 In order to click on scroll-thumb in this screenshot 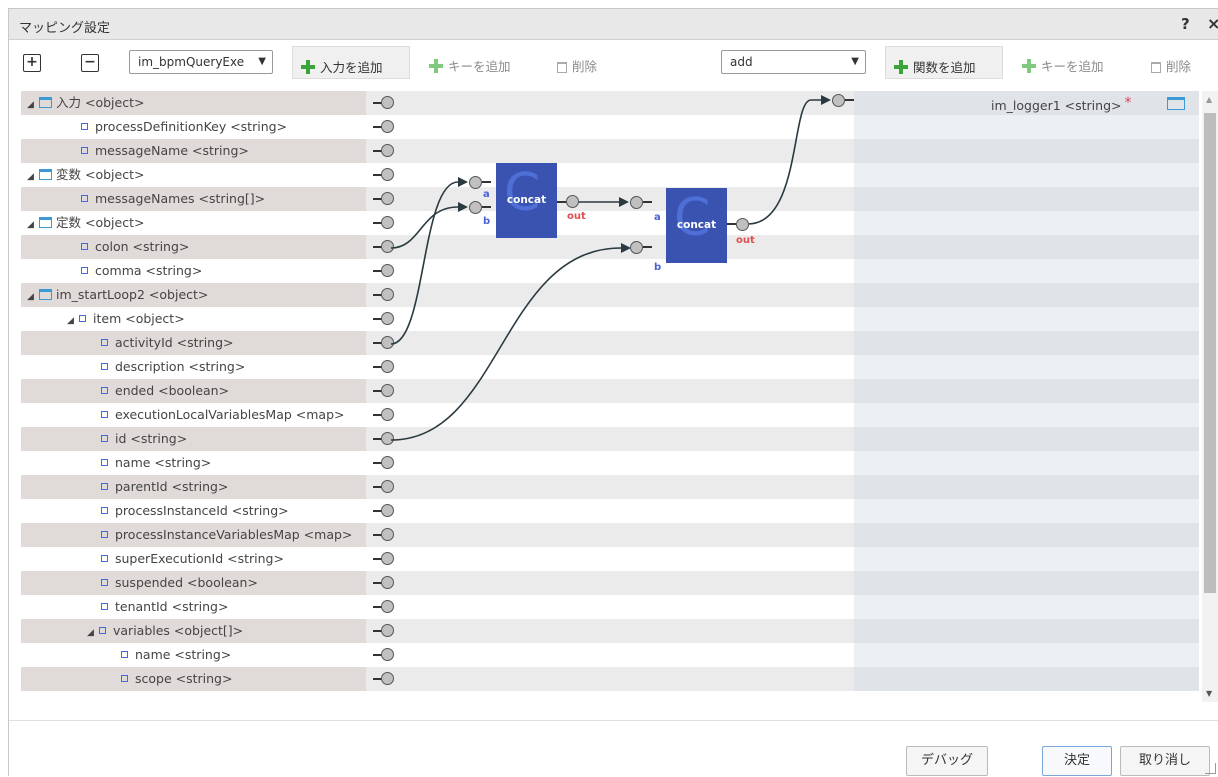, I will do `click(1210, 353)`.